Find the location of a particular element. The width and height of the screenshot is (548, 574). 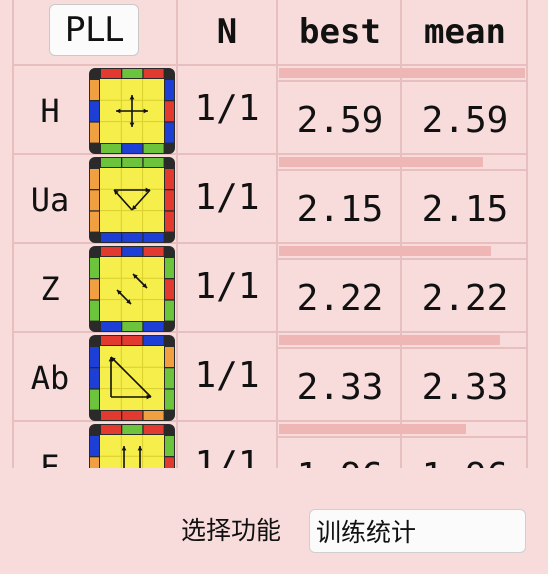

case-name: Ua is located at coordinates (50, 199).